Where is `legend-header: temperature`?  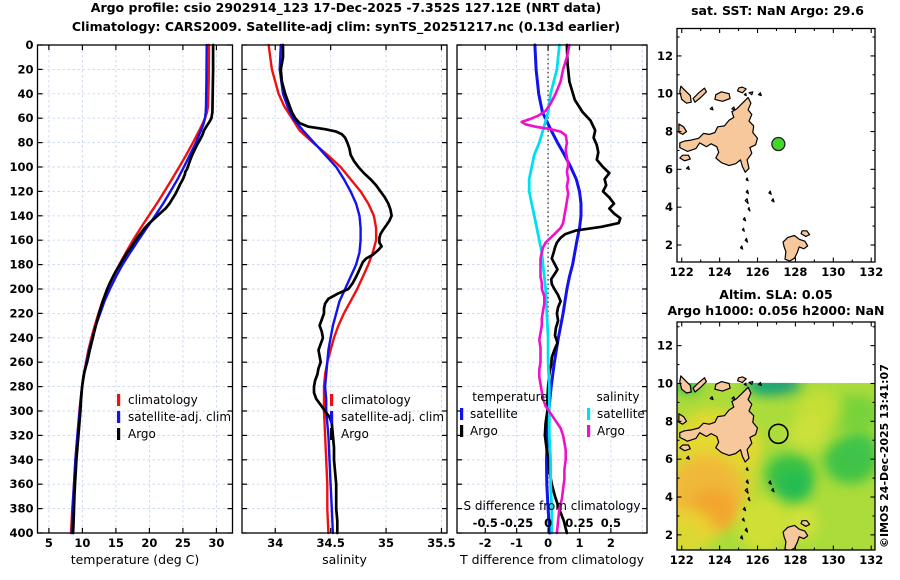
legend-header: temperature is located at coordinates (509, 397).